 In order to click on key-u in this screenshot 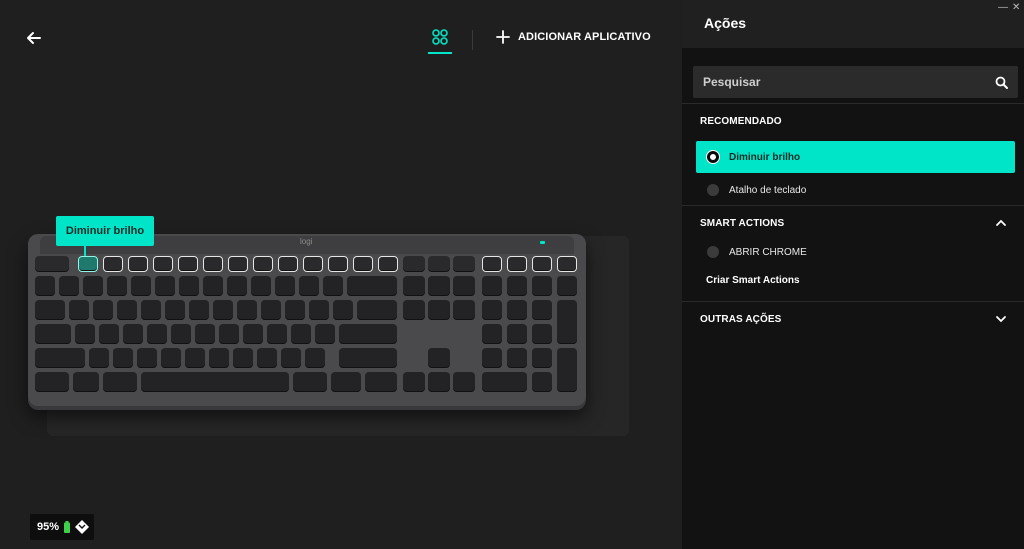, I will do `click(223, 310)`.